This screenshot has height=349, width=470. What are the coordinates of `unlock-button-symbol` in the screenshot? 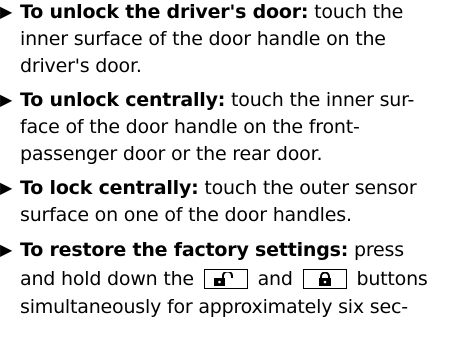 It's located at (225, 279).